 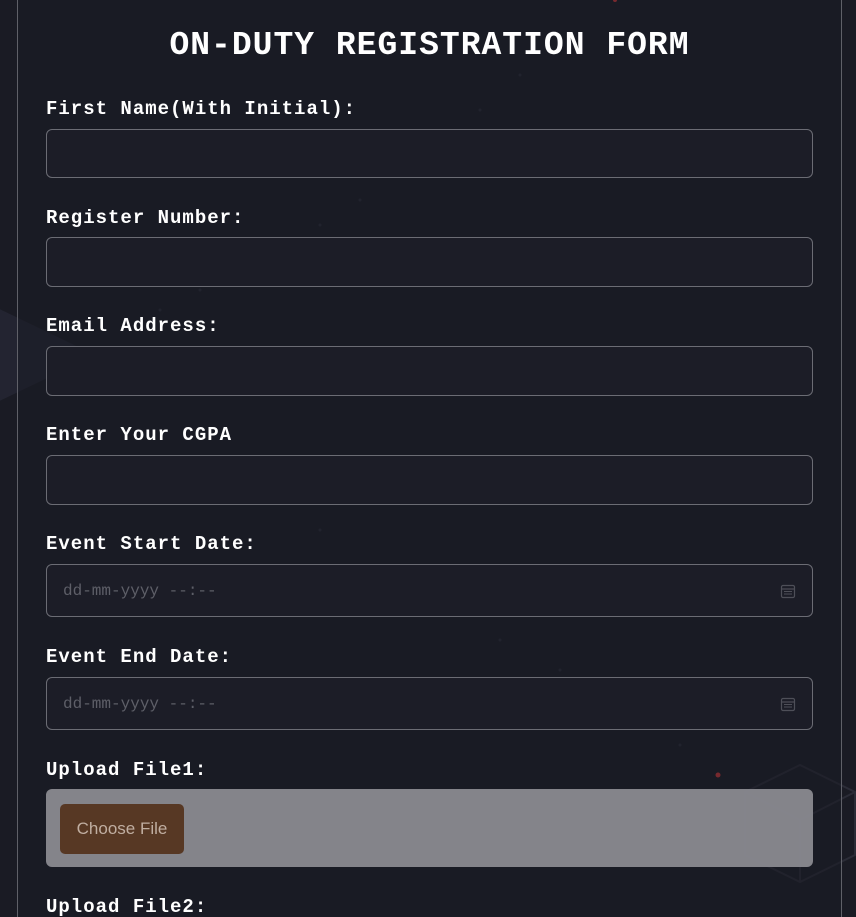 What do you see at coordinates (151, 544) in the screenshot?
I see `event-start-date-label: Event Start Date:` at bounding box center [151, 544].